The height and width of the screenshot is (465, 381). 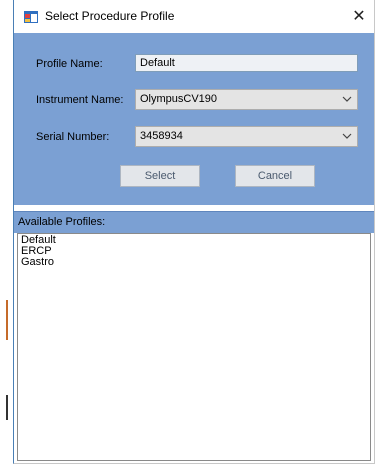 I want to click on title-bar: Select Procedure Profile ✕, so click(x=194, y=16).